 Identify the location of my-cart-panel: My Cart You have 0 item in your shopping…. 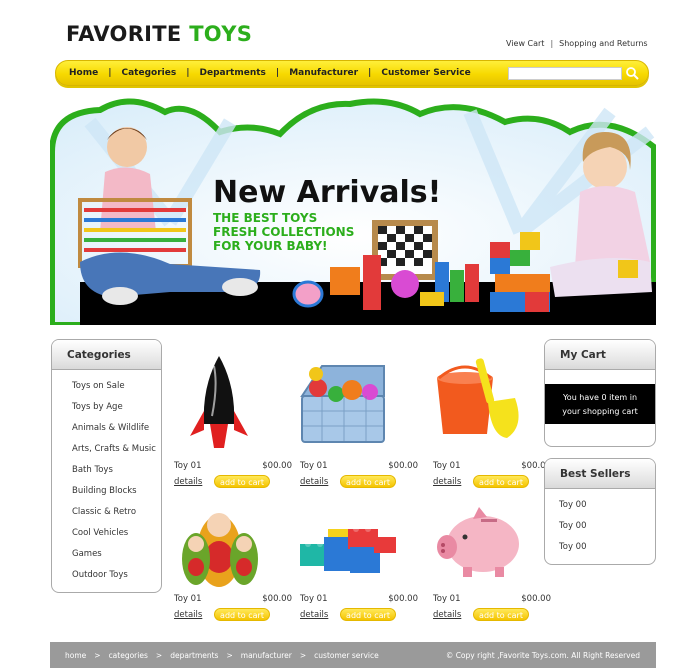
(600, 393).